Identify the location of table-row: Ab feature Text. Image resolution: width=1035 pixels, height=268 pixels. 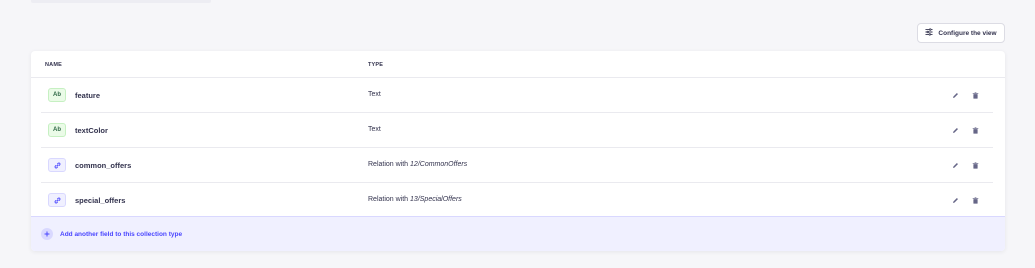
(518, 95).